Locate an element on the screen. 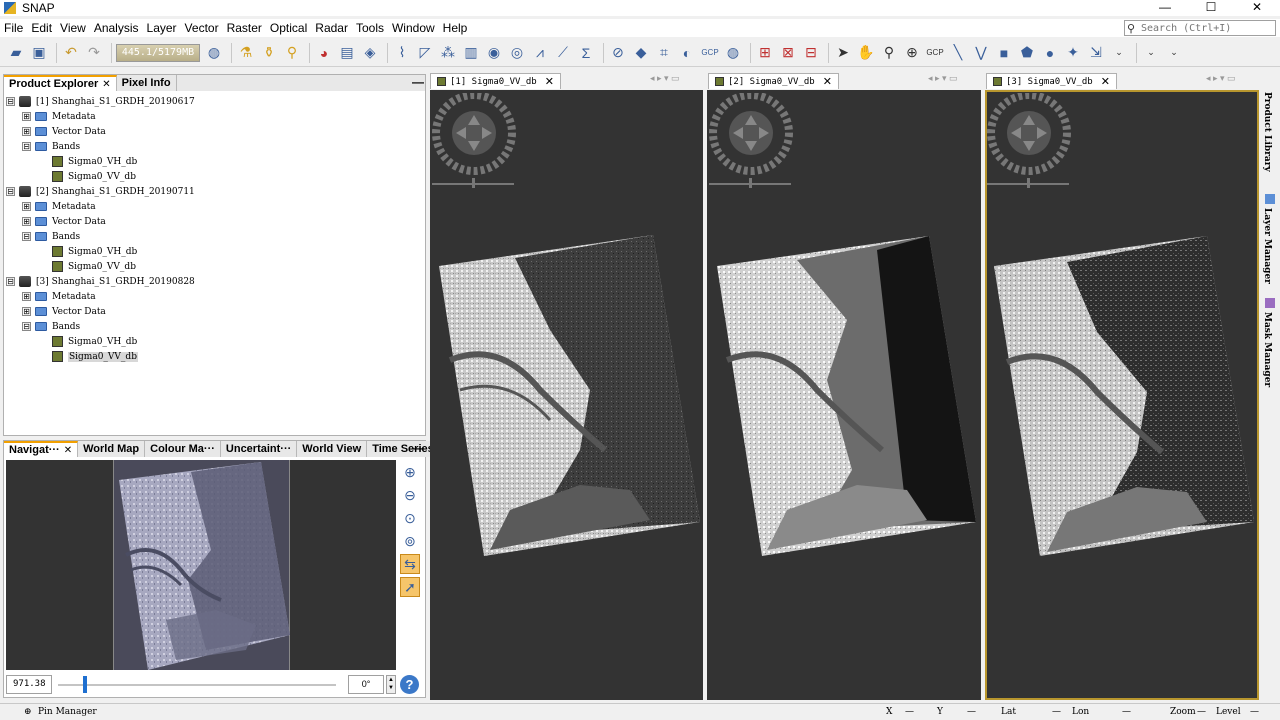  zoom-actual-icon: ⊙ is located at coordinates (410, 518).